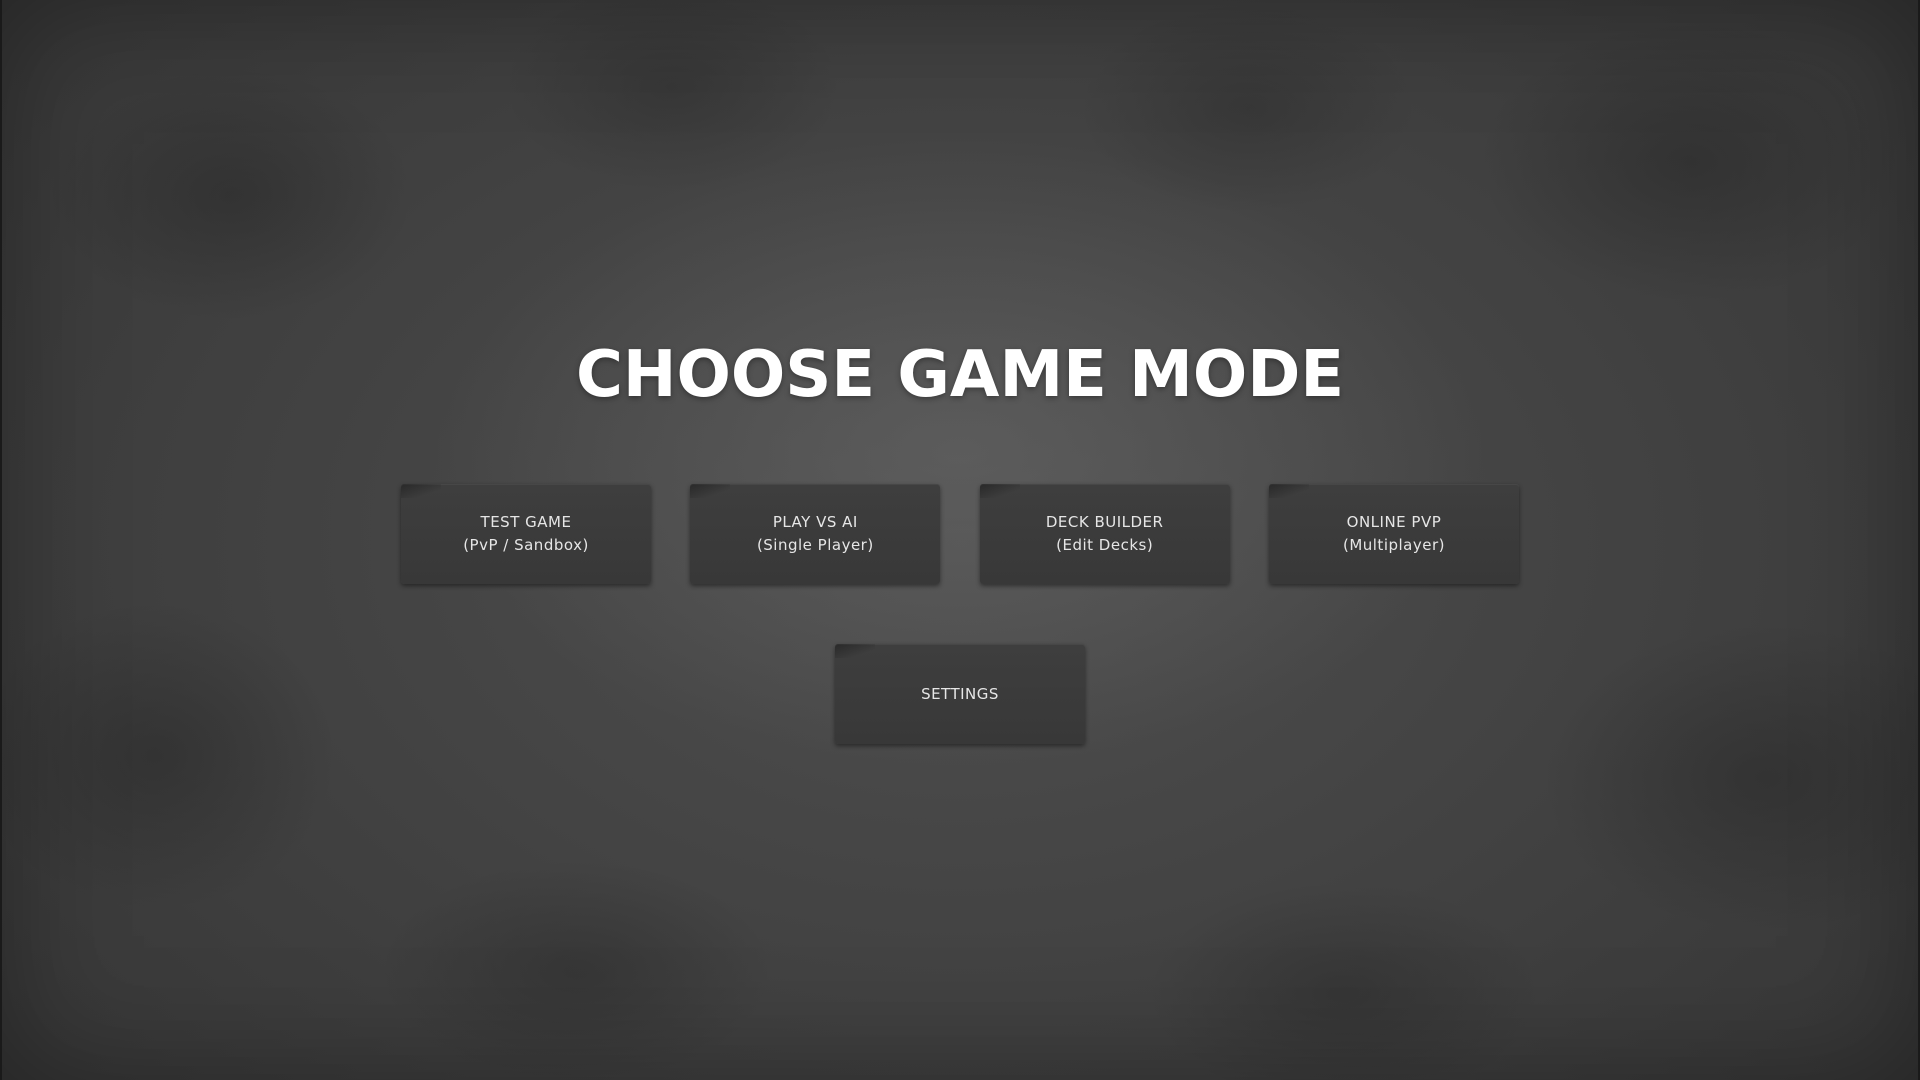 This screenshot has width=1920, height=1080. What do you see at coordinates (526, 534) in the screenshot?
I see `test-game-button: TEST GAME (PvP / Sandbox)` at bounding box center [526, 534].